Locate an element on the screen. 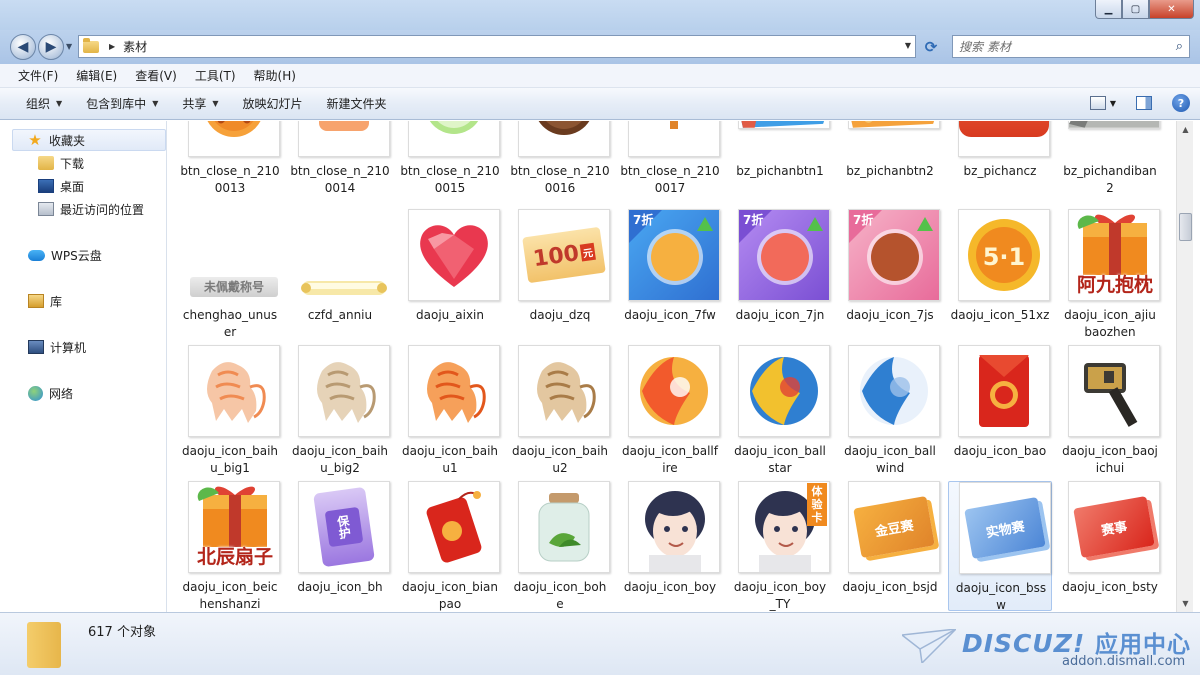 This screenshot has width=1200, height=675. nav-library: 库 is located at coordinates (45, 301).